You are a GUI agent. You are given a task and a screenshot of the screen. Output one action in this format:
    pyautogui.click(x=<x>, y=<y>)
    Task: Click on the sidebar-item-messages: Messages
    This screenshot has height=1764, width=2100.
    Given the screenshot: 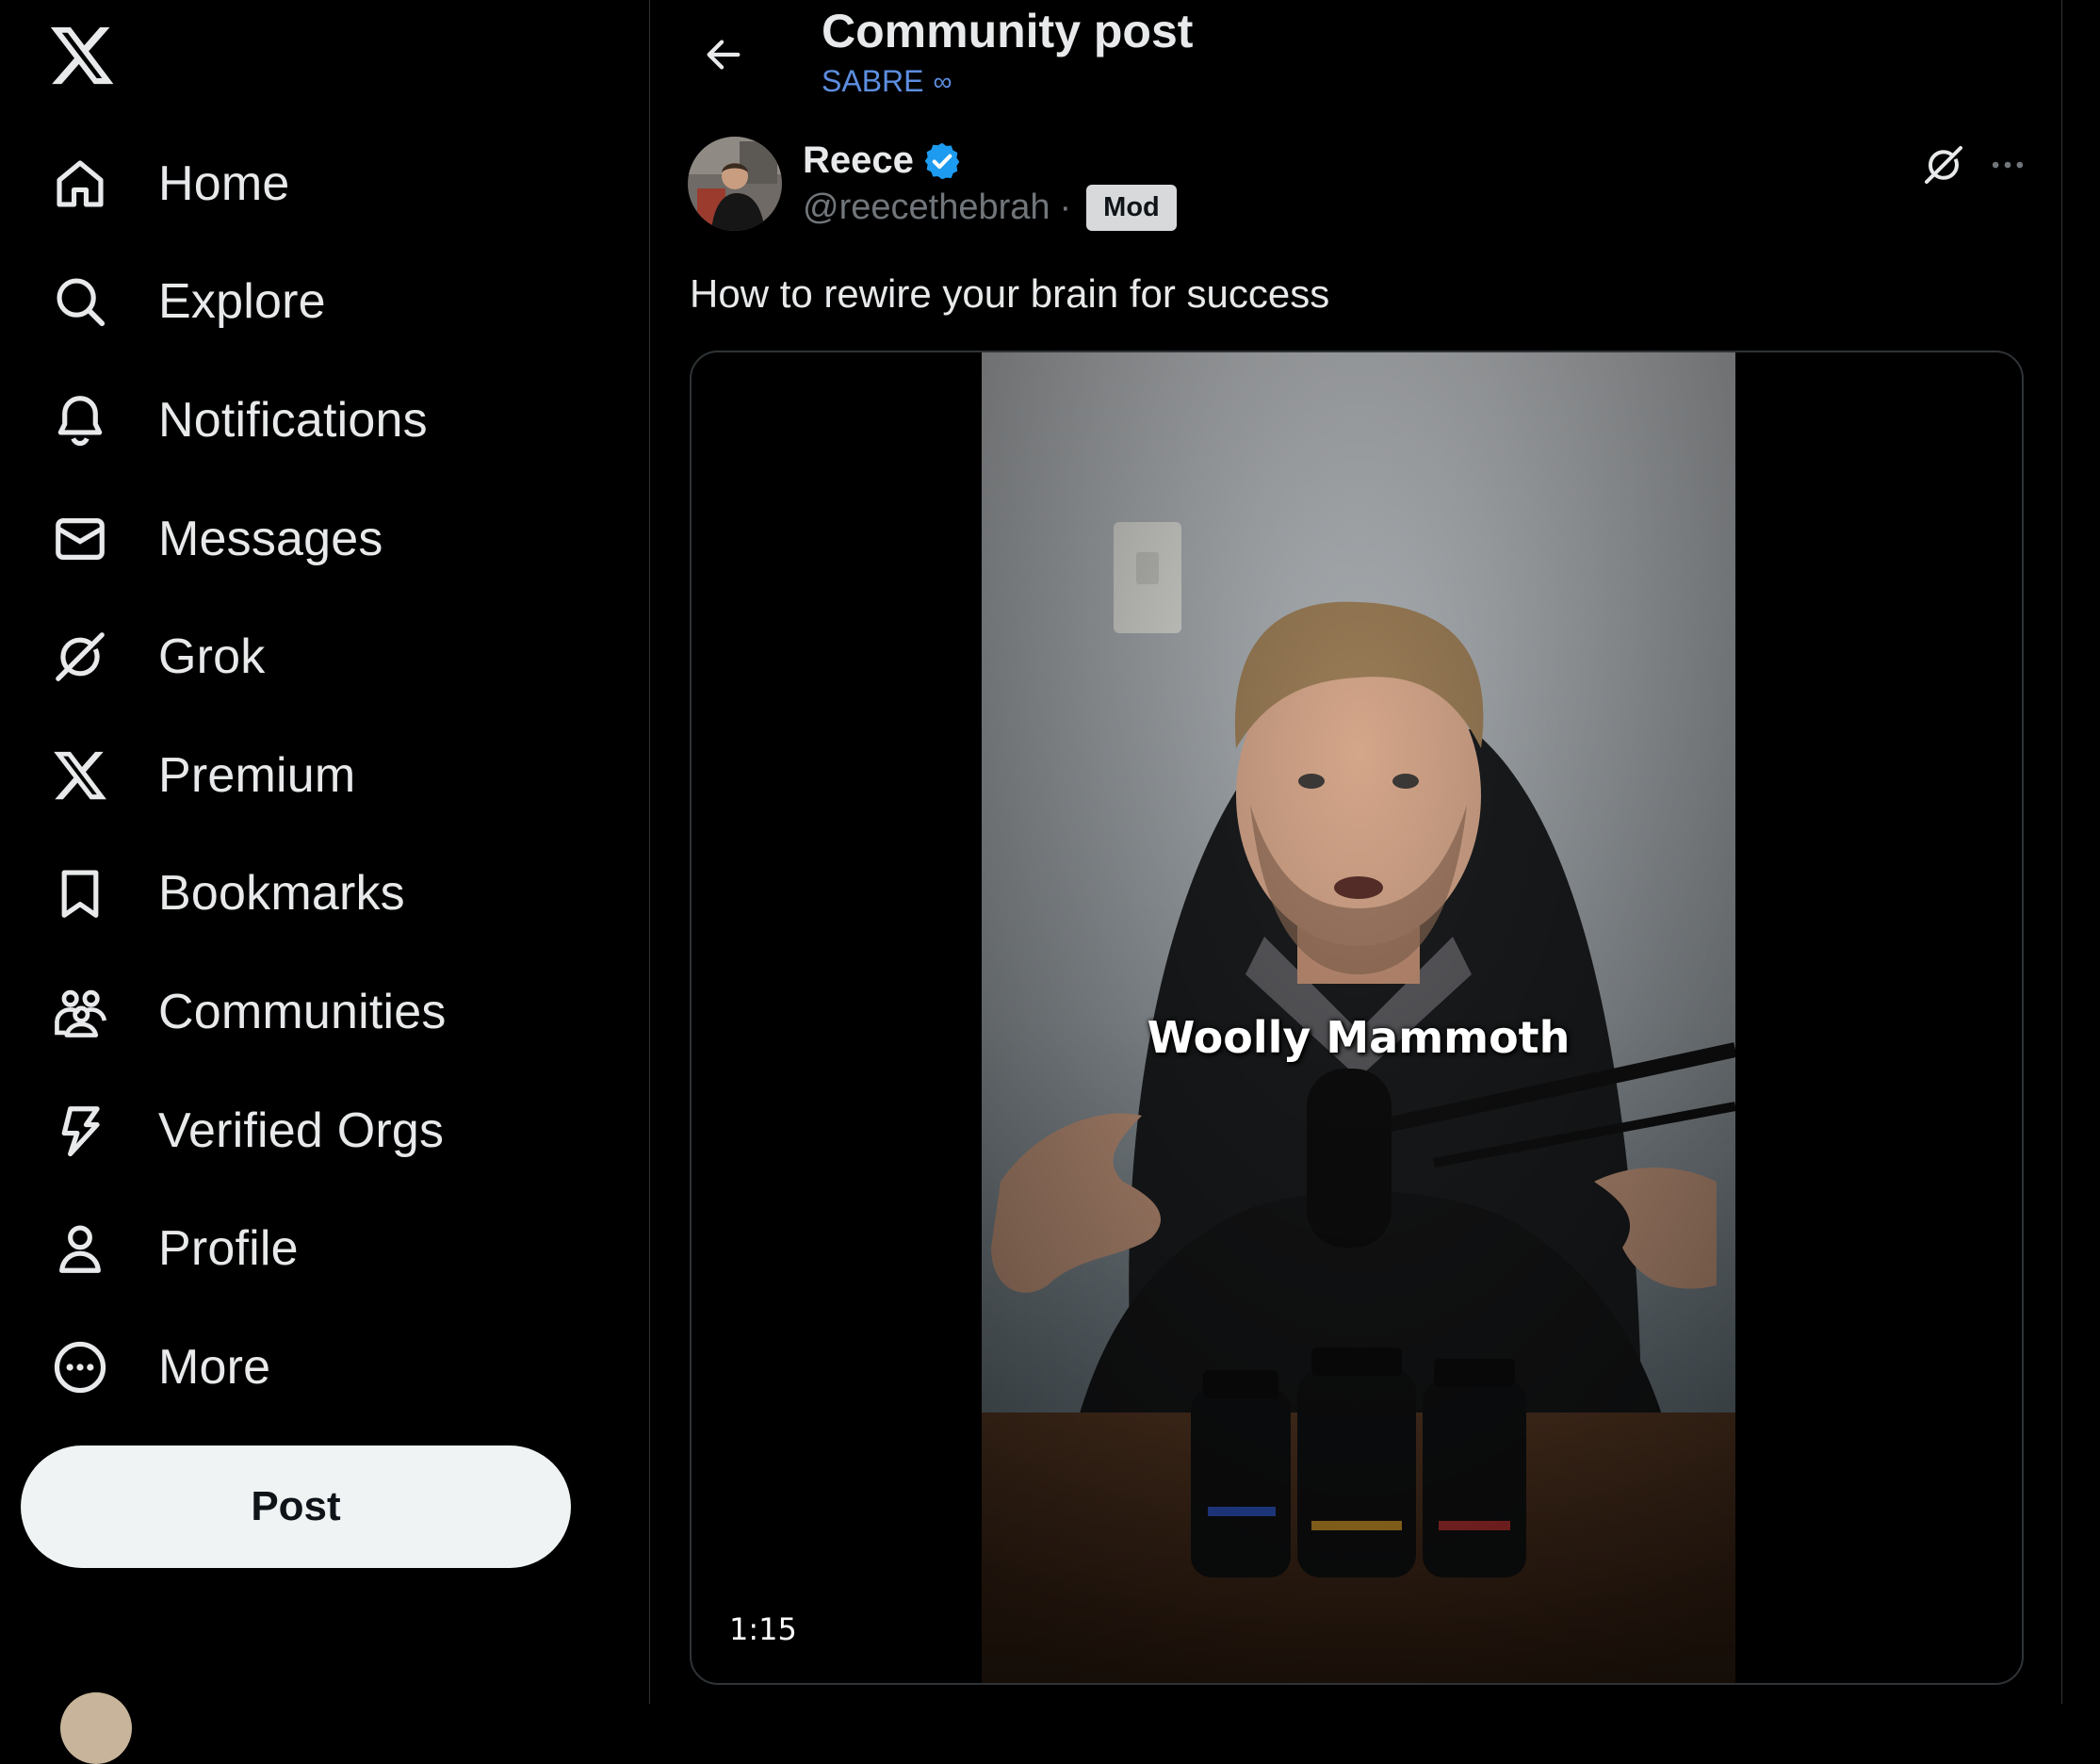 What is the action you would take?
    pyautogui.click(x=303, y=539)
    